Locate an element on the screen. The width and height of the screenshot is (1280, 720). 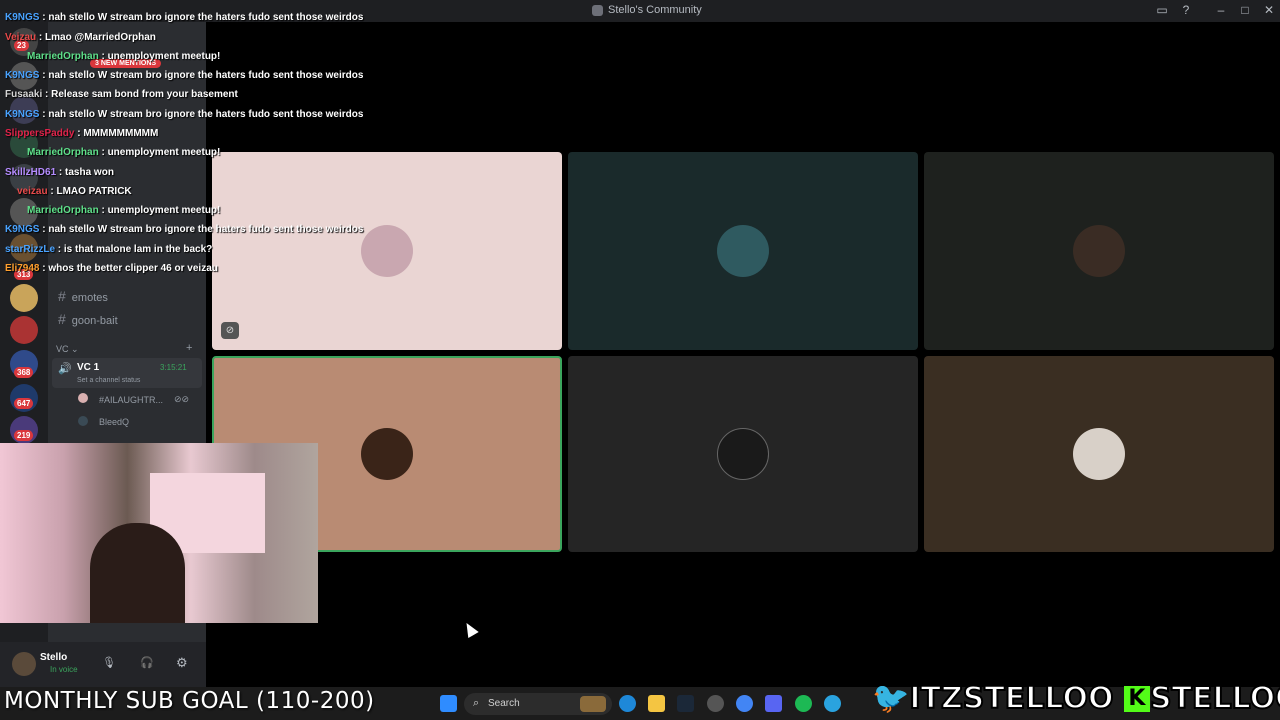
user-status: In voice is located at coordinates (64, 669).